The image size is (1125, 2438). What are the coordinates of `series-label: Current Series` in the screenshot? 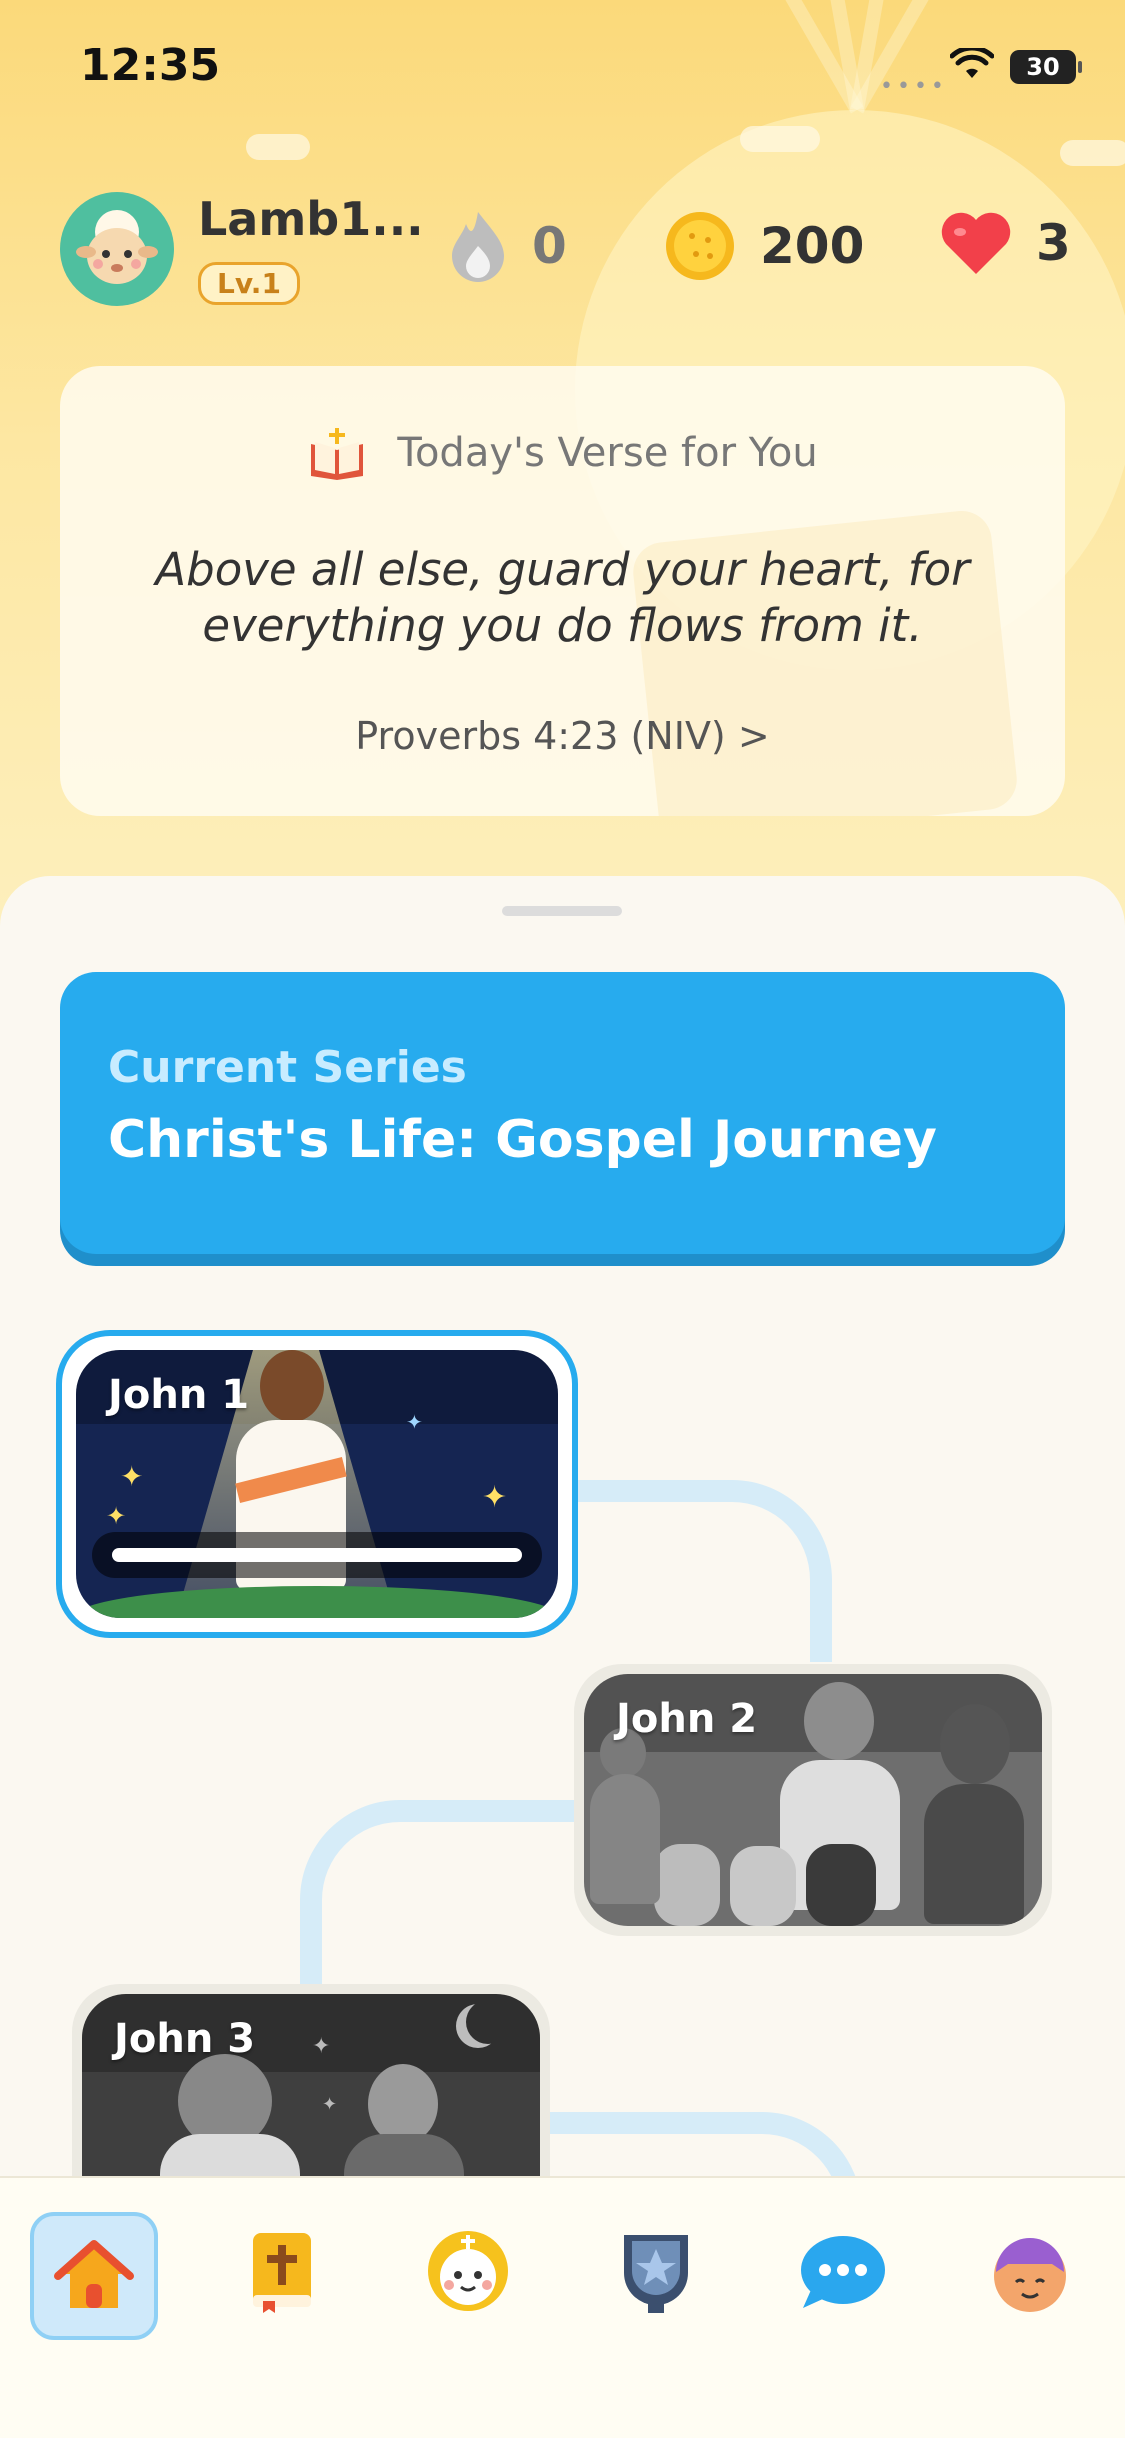 It's located at (287, 1067).